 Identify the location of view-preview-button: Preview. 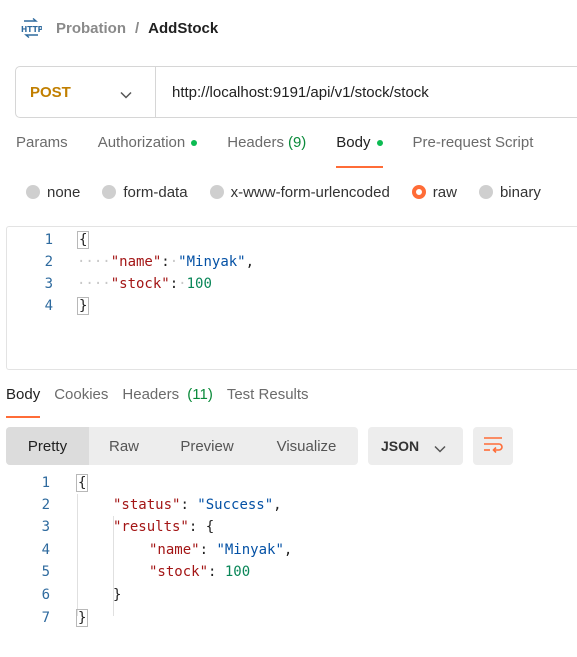
(207, 446).